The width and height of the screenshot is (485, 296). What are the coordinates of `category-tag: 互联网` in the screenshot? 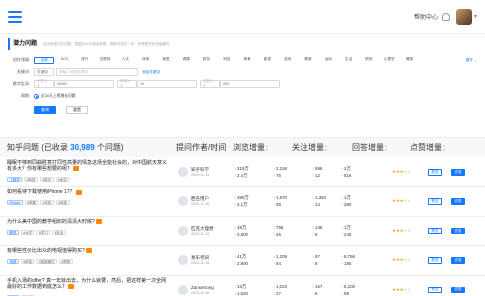 It's located at (105, 60).